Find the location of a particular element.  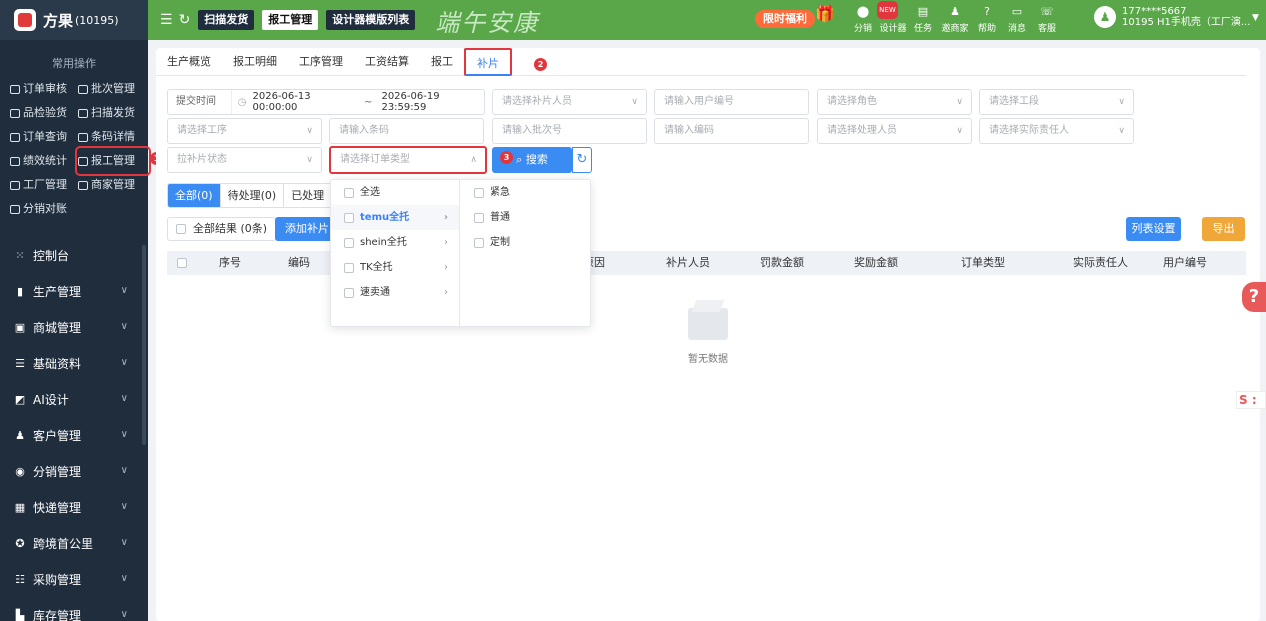

brand-name: 方果 is located at coordinates (58, 20).